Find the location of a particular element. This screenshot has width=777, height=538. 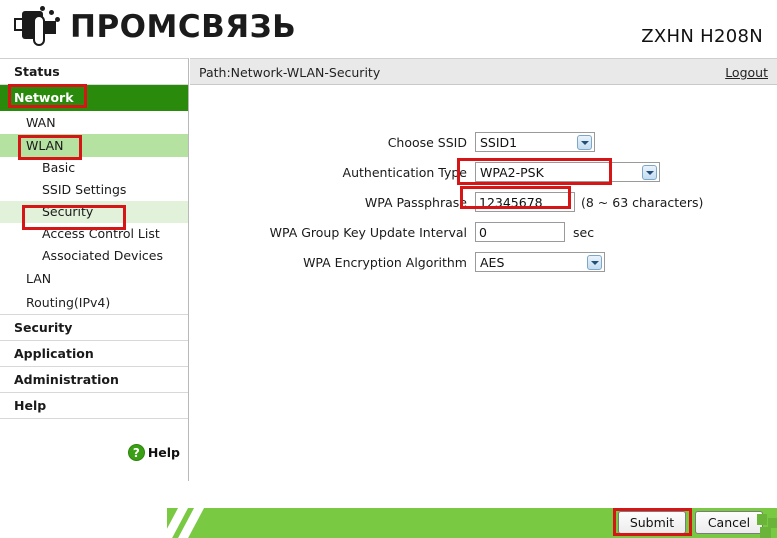

sidebar-item-administration: Administration is located at coordinates (94, 380).